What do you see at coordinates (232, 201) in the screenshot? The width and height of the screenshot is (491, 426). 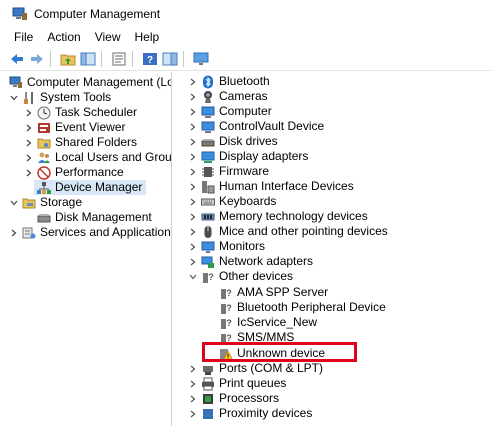 I see `device-category-keyboards: Keyboards` at bounding box center [232, 201].